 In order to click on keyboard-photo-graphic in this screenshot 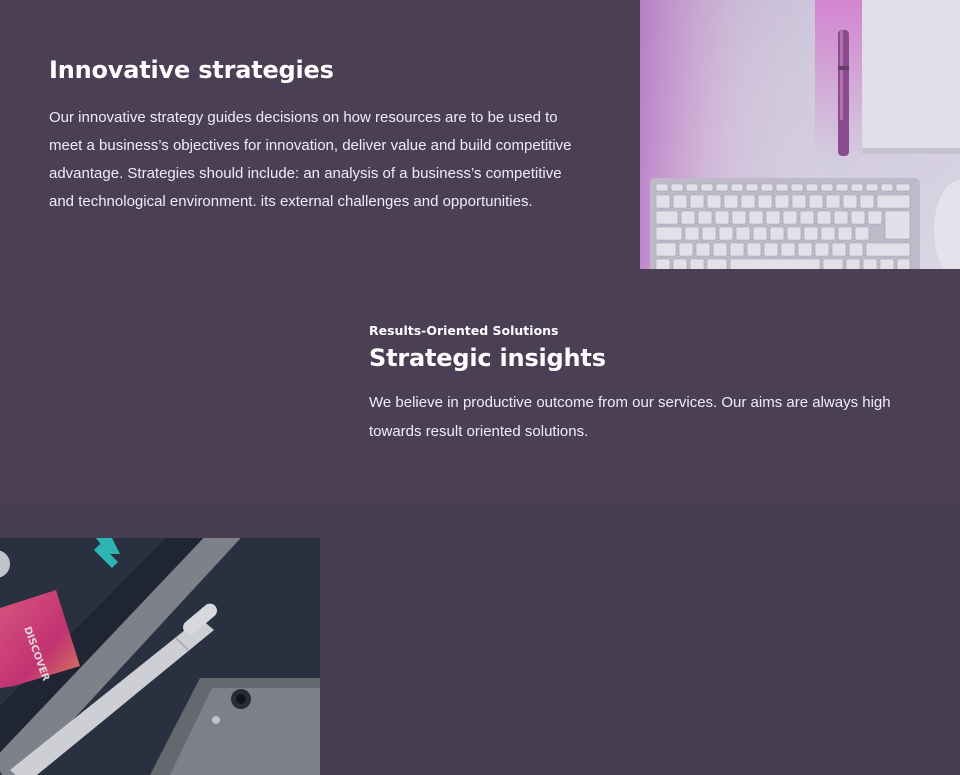, I will do `click(800, 134)`.